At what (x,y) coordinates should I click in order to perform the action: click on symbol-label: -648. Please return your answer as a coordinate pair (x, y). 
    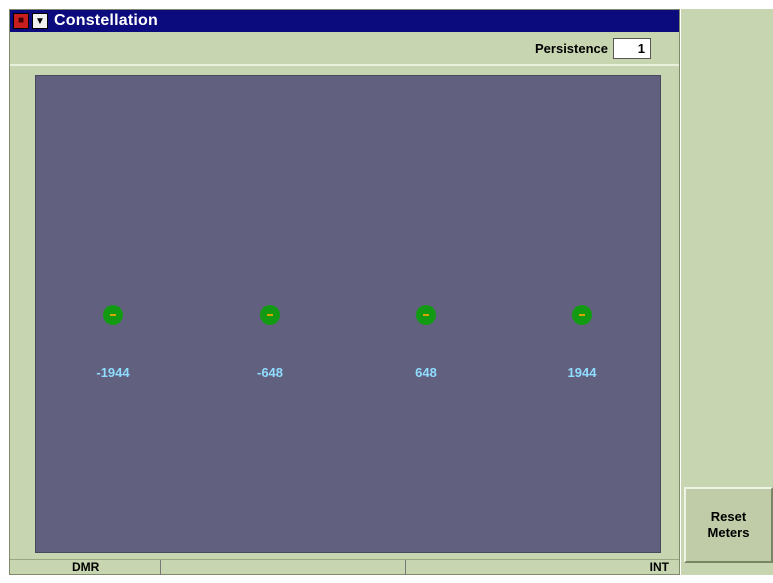
    Looking at the image, I should click on (270, 372).